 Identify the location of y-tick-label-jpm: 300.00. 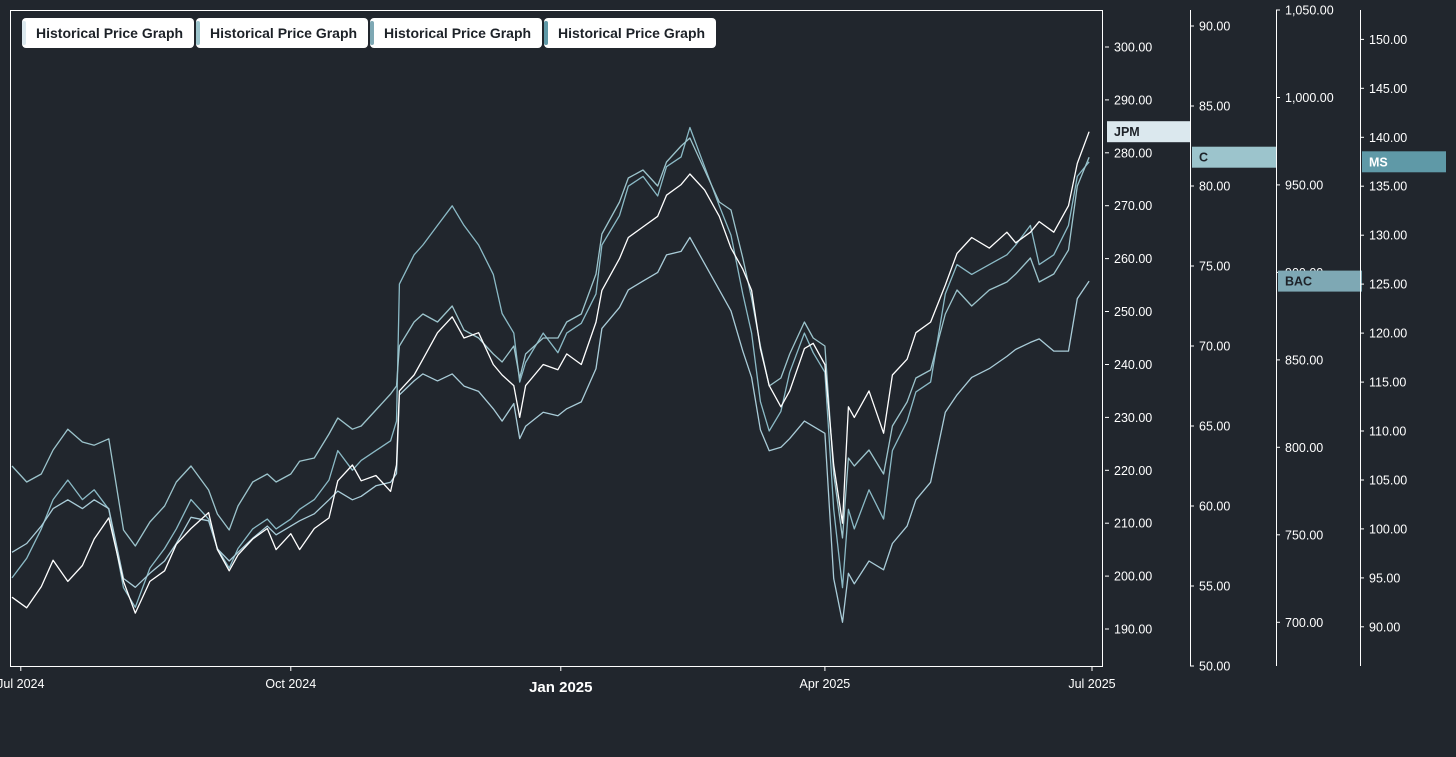
(1133, 48).